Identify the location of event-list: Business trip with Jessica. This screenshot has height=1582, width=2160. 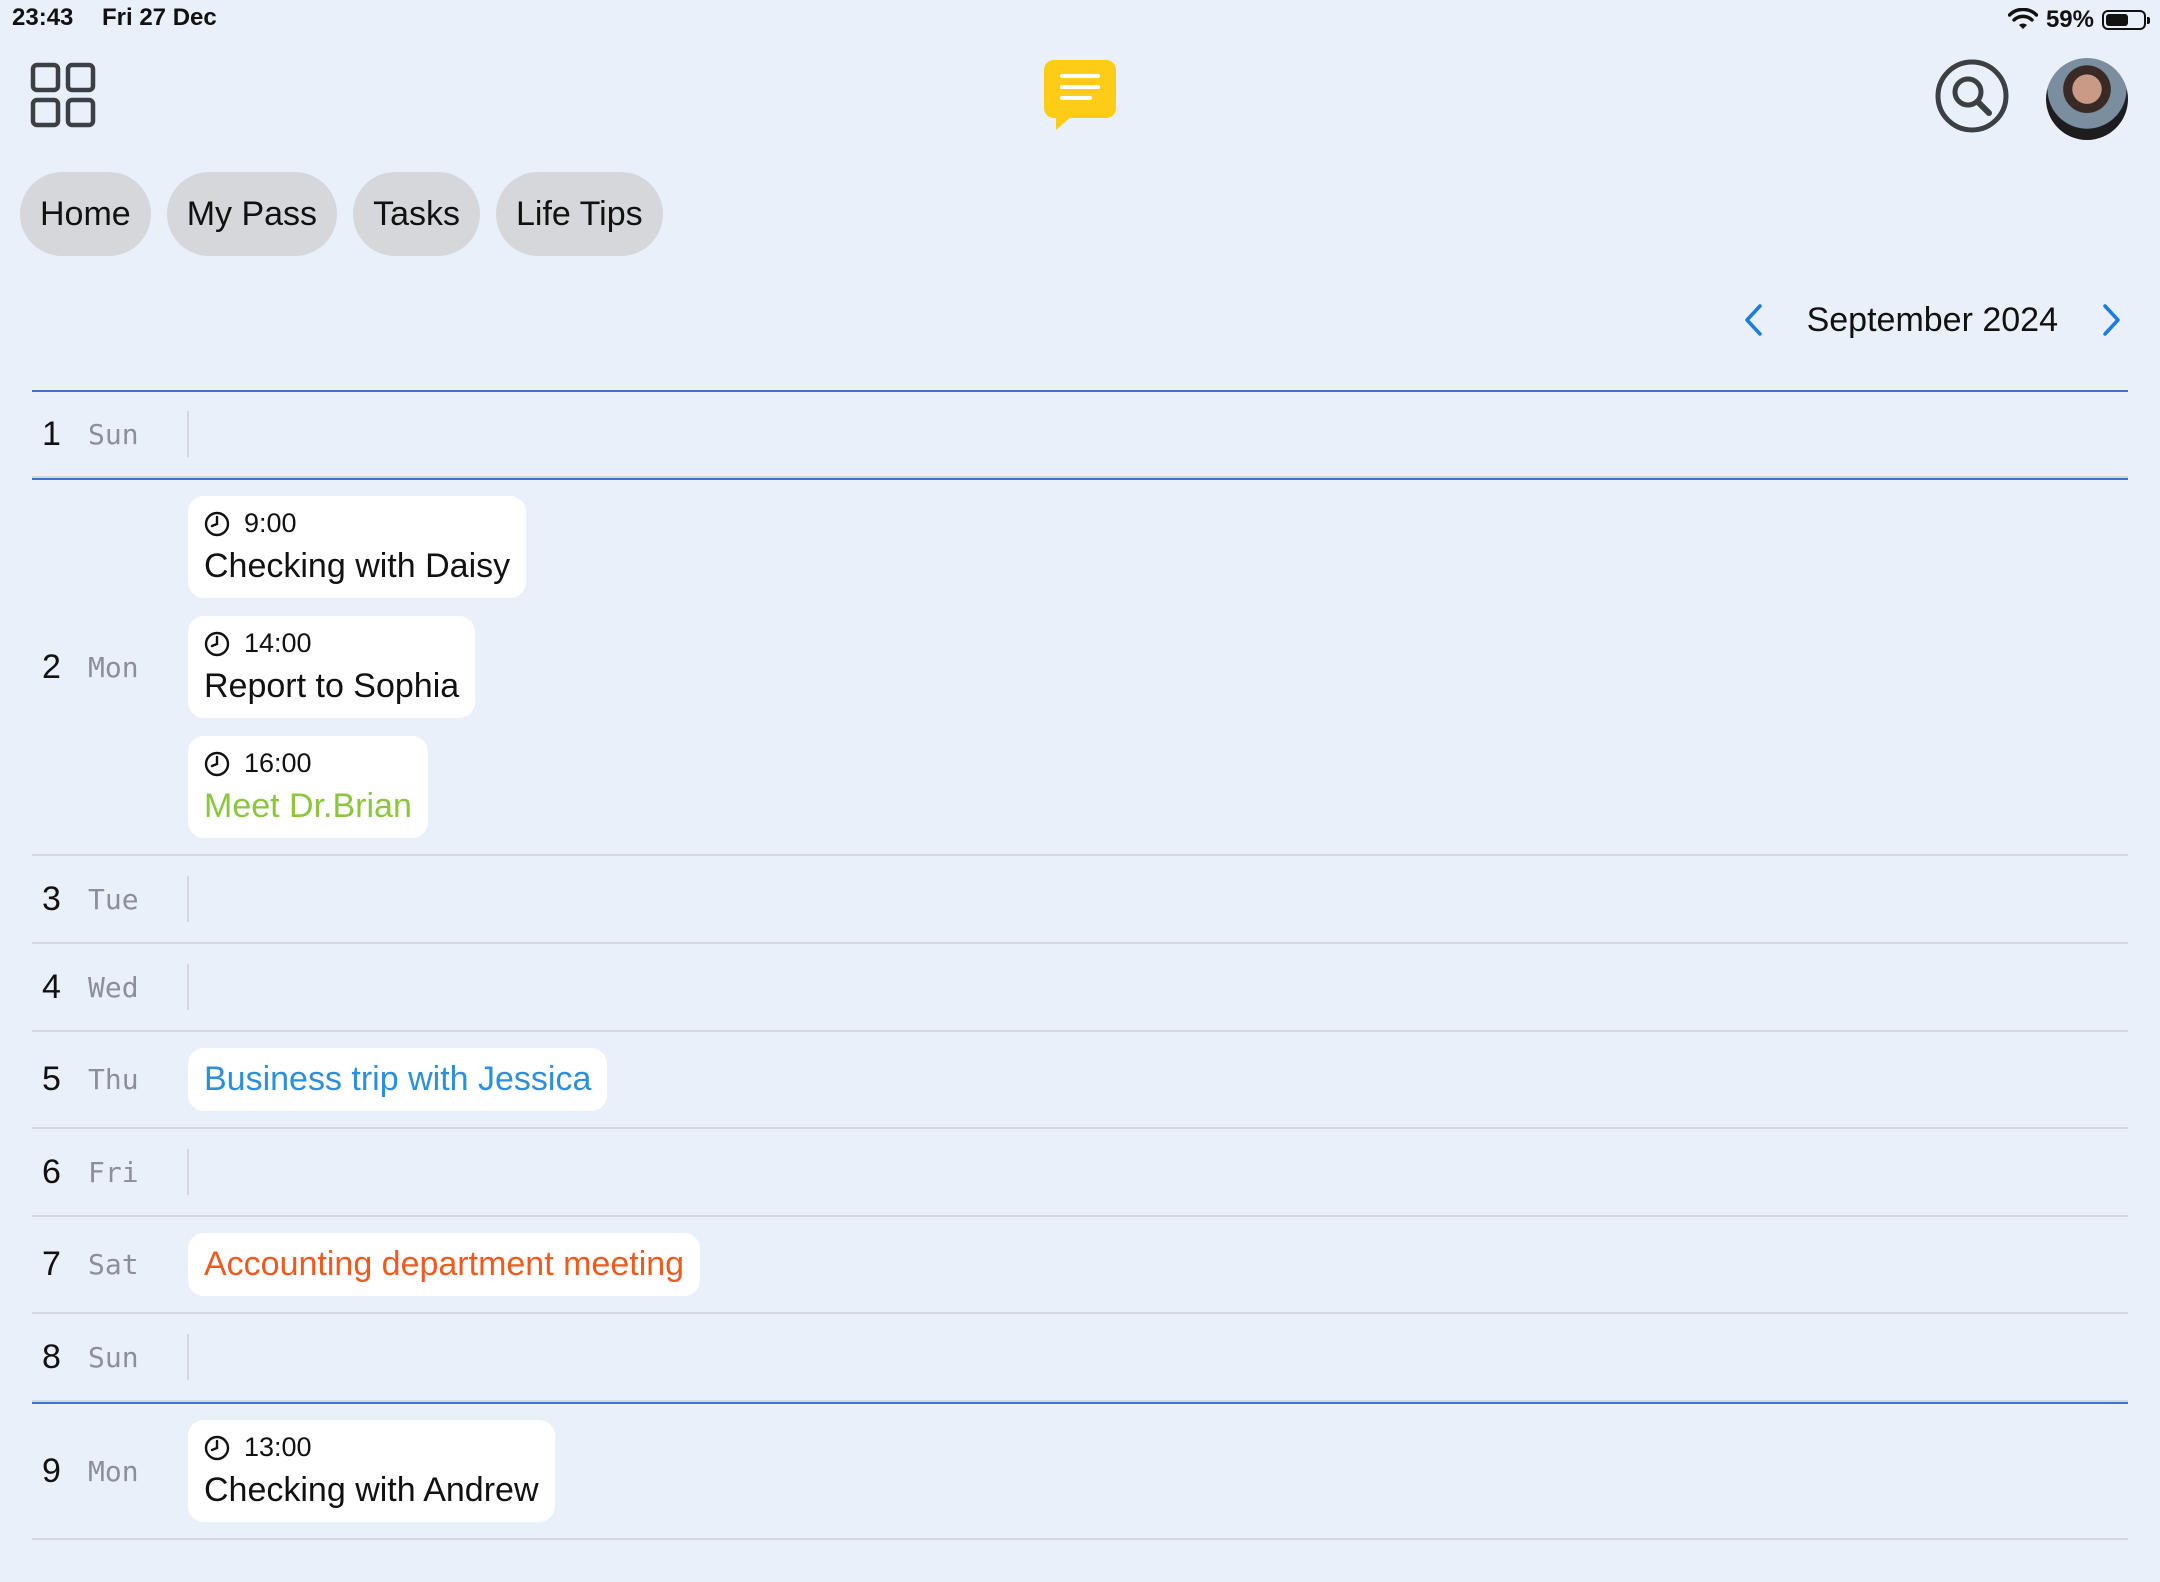
(398, 1079).